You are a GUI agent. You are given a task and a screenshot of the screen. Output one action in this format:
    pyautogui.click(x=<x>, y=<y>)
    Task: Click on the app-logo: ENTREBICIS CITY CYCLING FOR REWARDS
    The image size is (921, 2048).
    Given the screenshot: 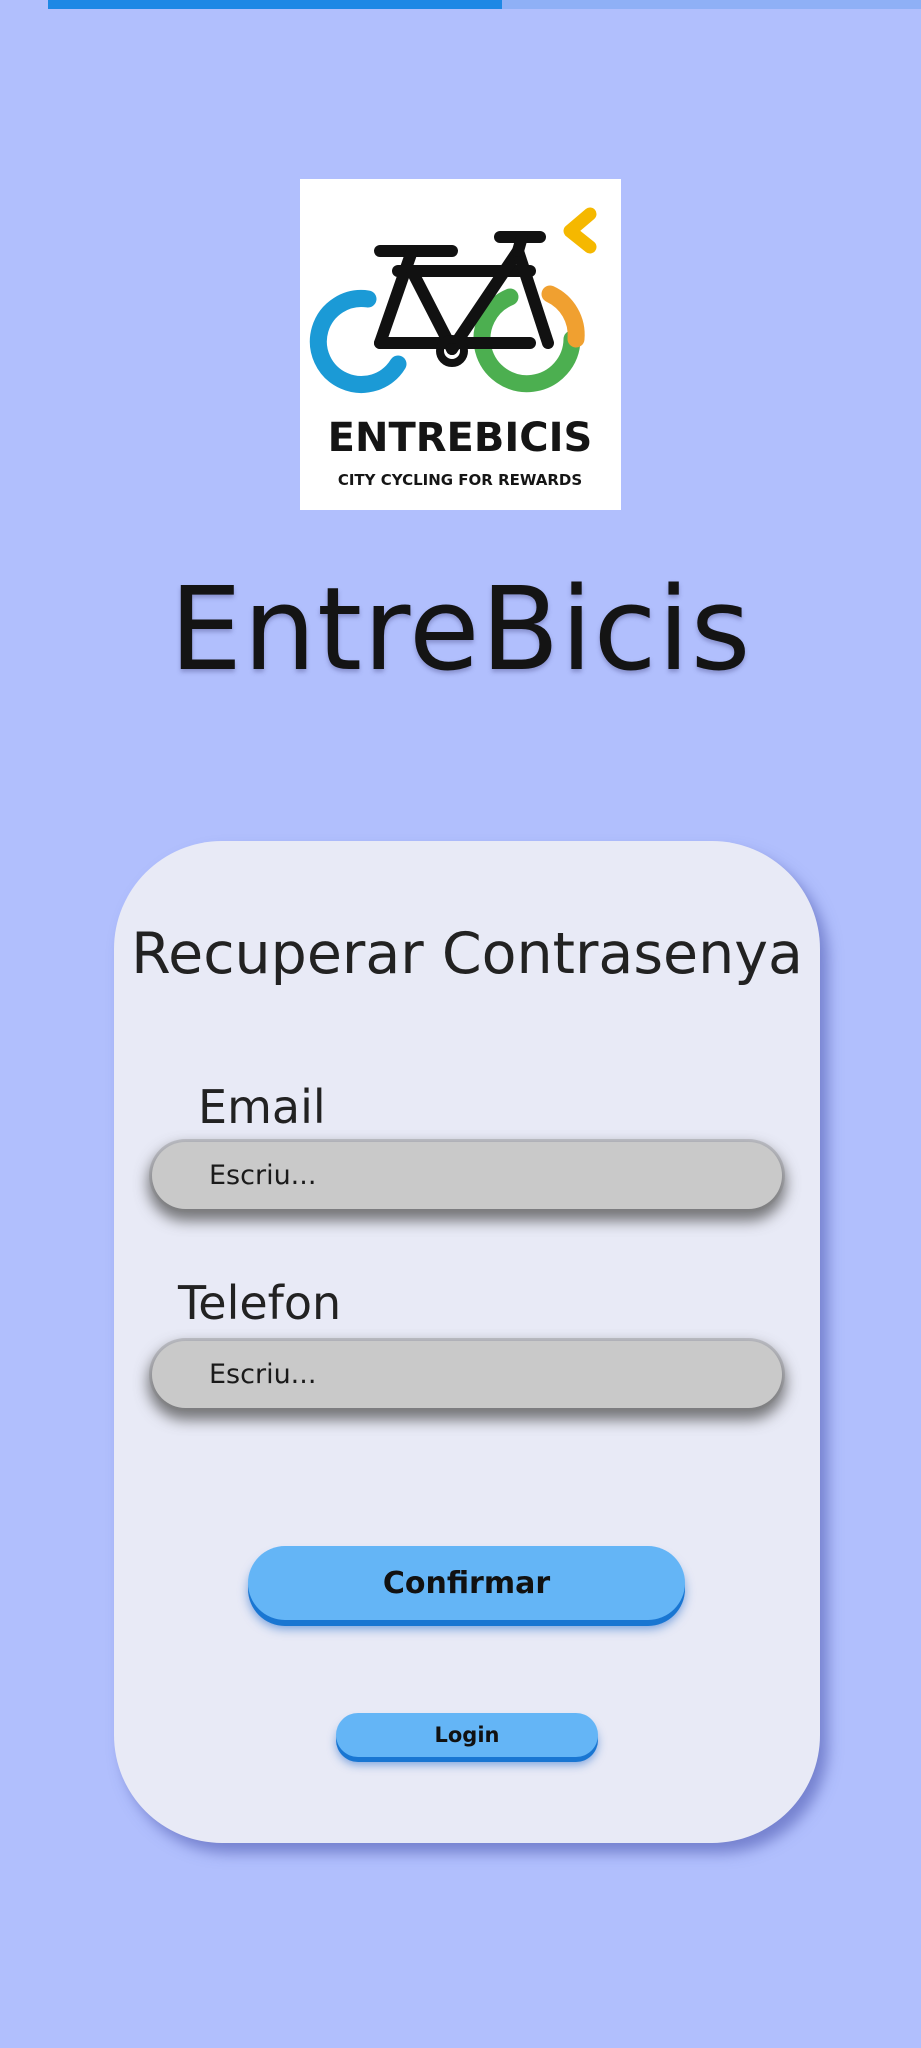 What is the action you would take?
    pyautogui.click(x=460, y=344)
    